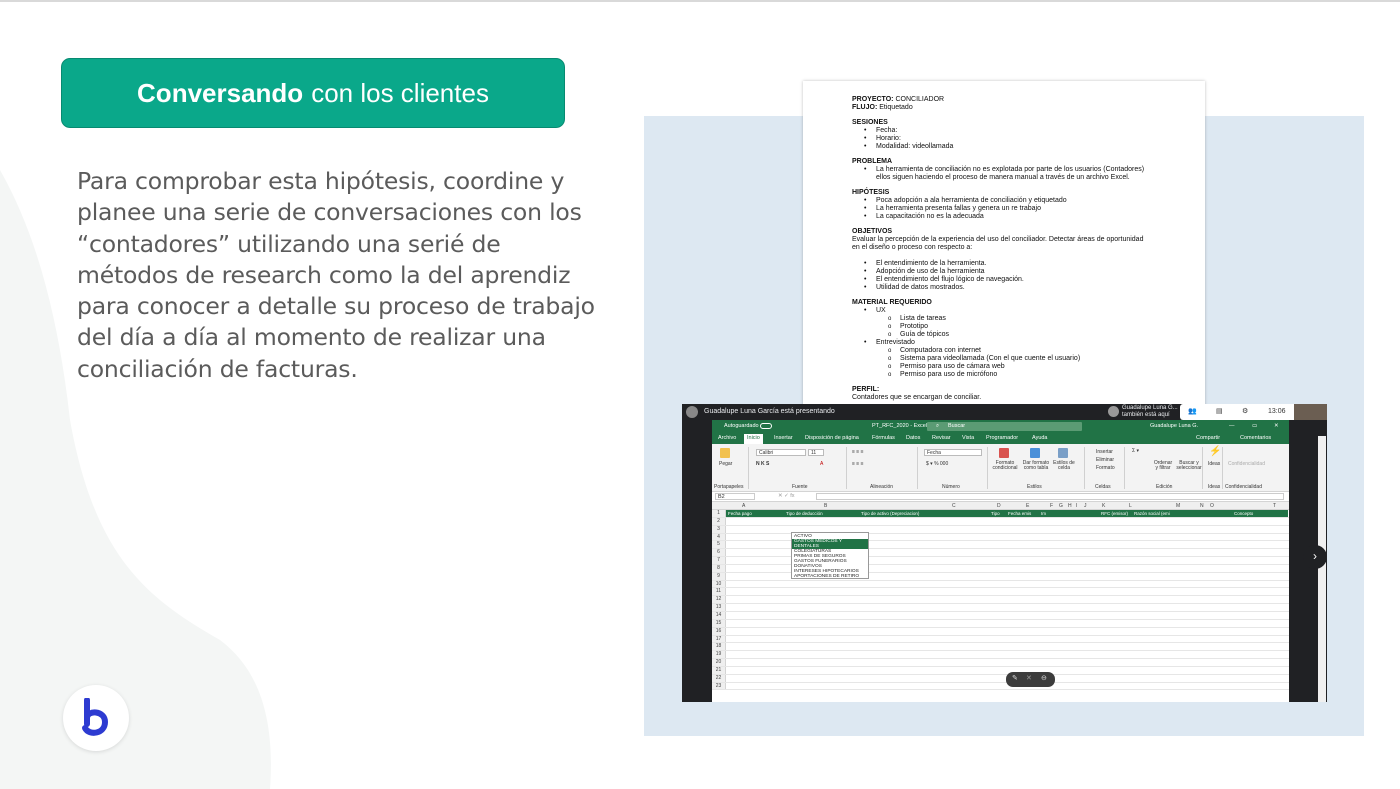  What do you see at coordinates (1255, 438) in the screenshot?
I see `comments-button: Comentarios` at bounding box center [1255, 438].